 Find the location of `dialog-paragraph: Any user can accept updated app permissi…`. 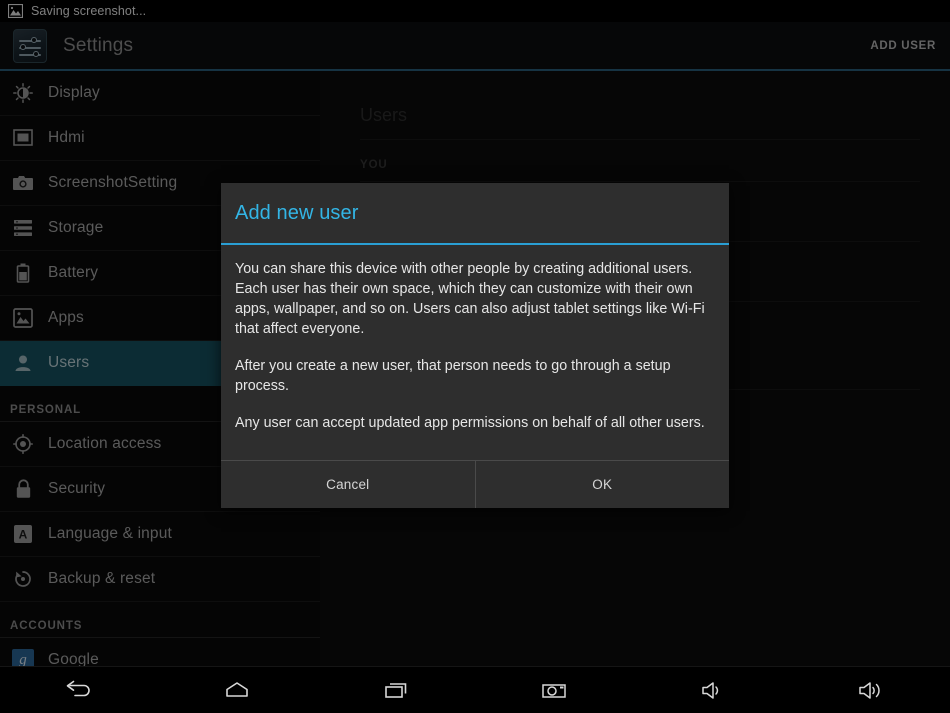

dialog-paragraph: Any user can accept updated app permissi… is located at coordinates (470, 423).